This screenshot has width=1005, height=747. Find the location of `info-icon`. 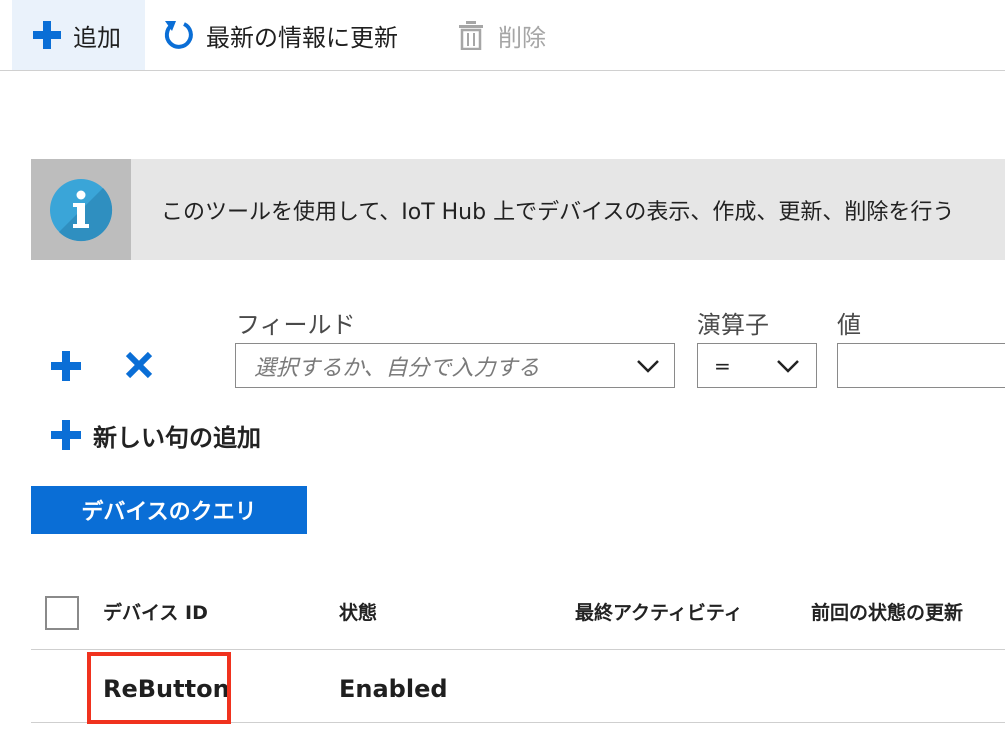

info-icon is located at coordinates (81, 209).